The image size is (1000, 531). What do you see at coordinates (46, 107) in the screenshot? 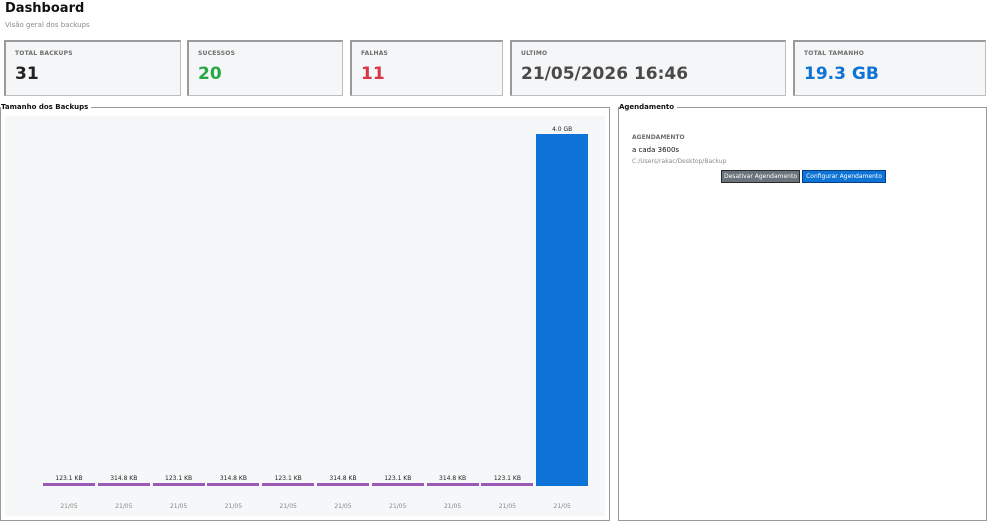
I see `chart-panel-title: Tamanho dos Backups` at bounding box center [46, 107].